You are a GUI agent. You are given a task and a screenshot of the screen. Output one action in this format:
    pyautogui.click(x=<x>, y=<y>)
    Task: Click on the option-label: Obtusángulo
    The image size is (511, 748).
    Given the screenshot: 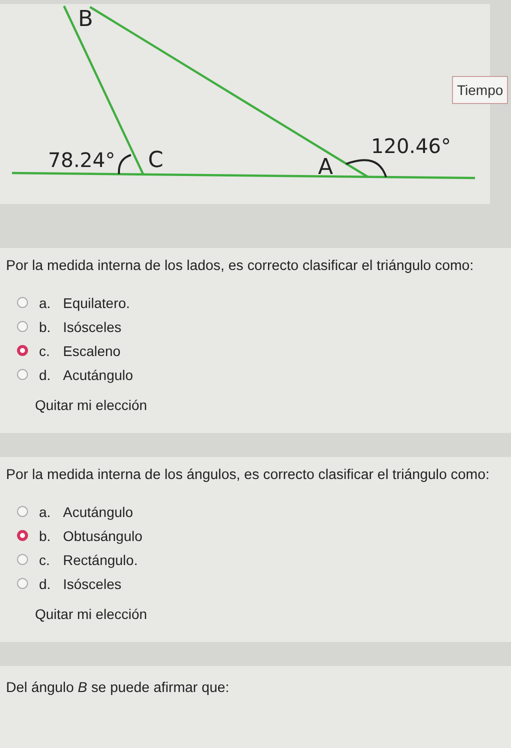 What is the action you would take?
    pyautogui.click(x=102, y=536)
    